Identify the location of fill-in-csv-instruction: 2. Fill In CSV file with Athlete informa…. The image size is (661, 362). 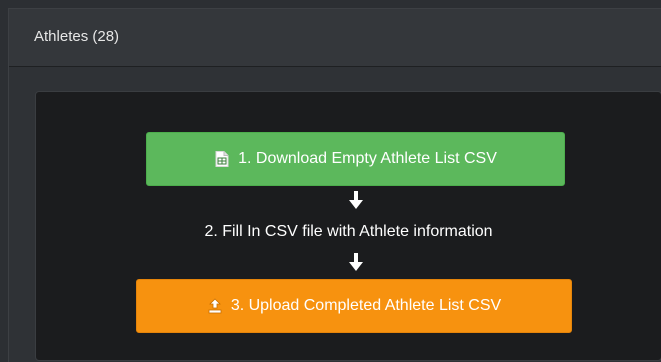
(348, 231).